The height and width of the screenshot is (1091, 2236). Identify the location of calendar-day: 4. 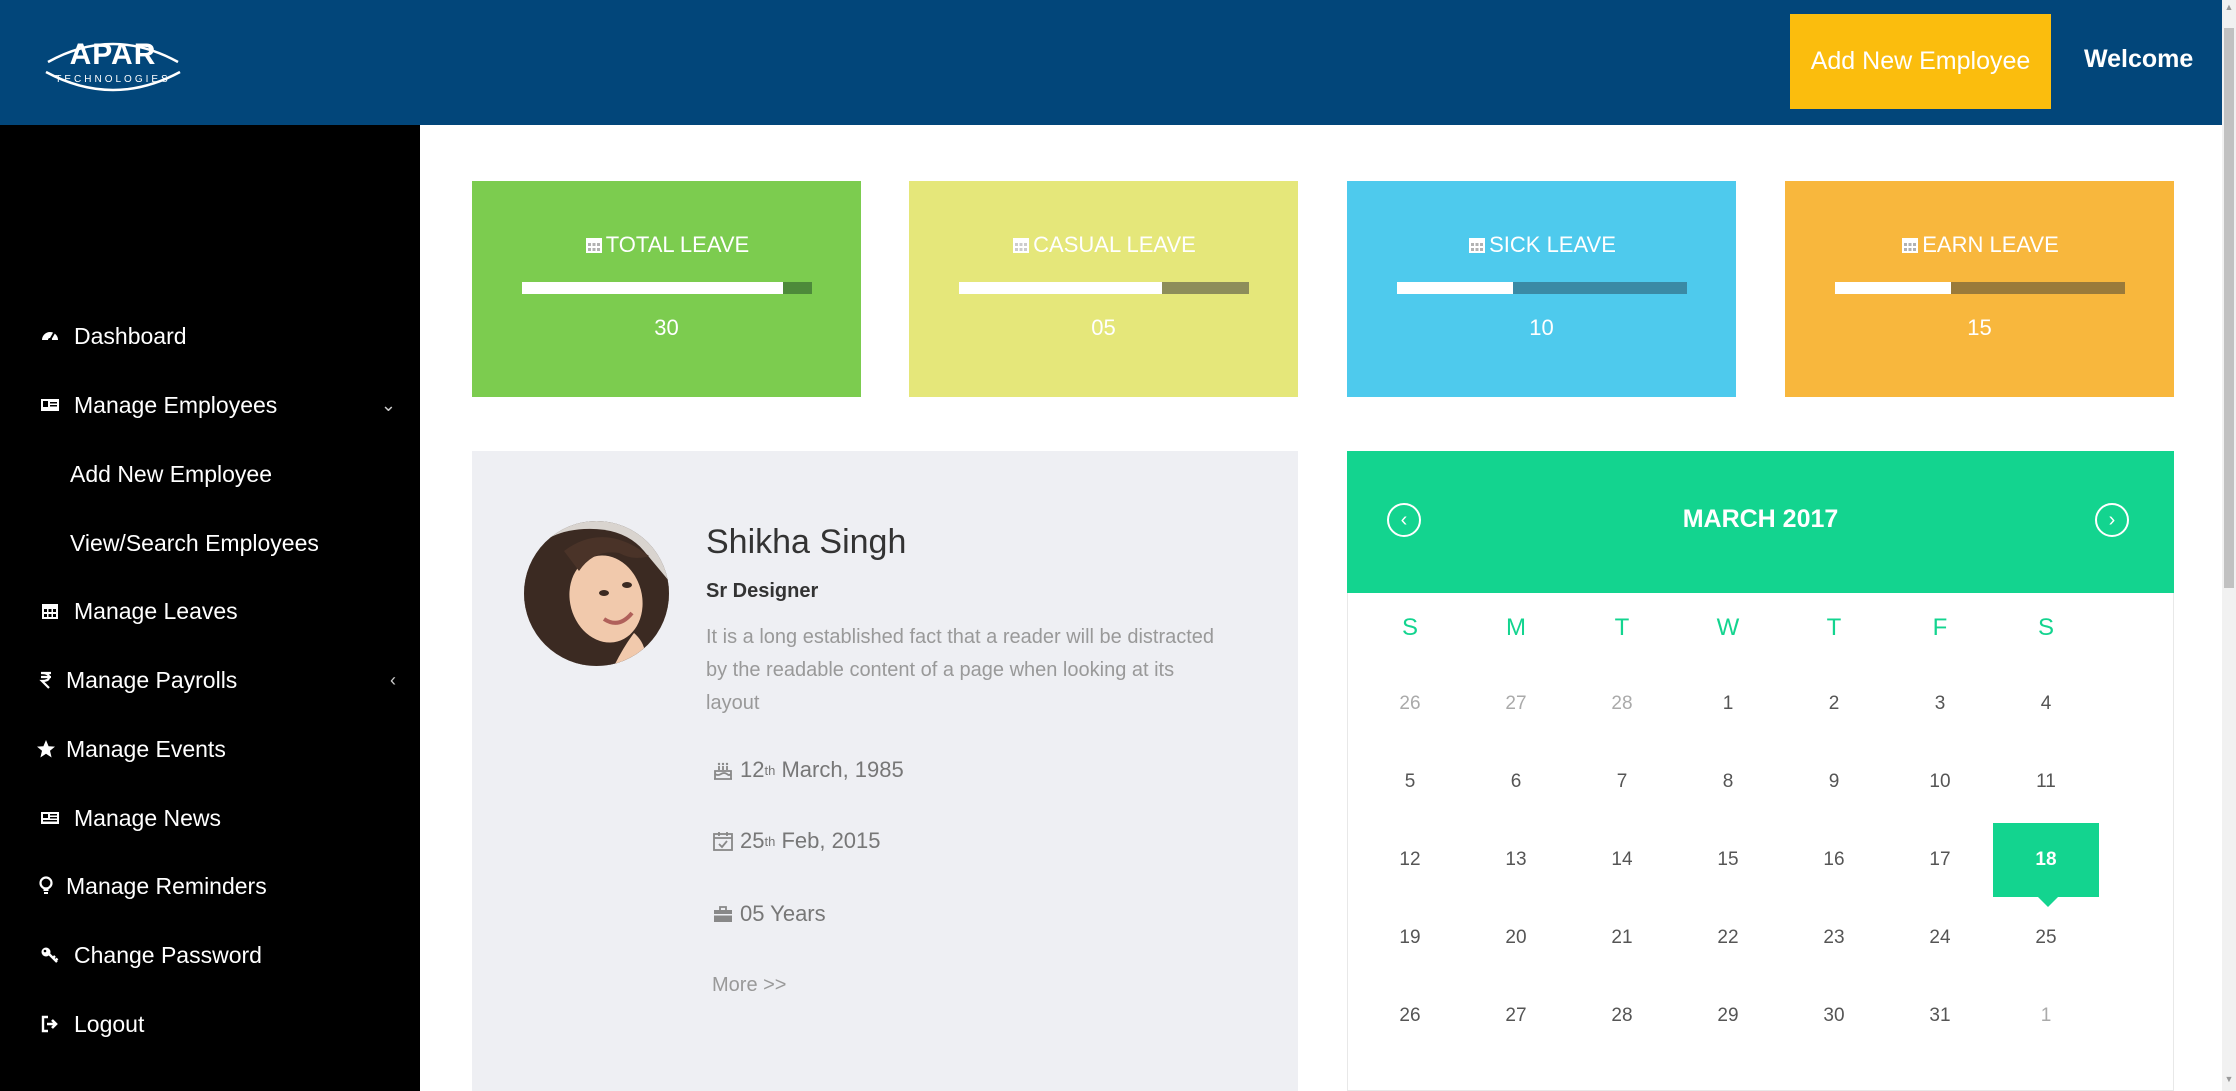
(2046, 704).